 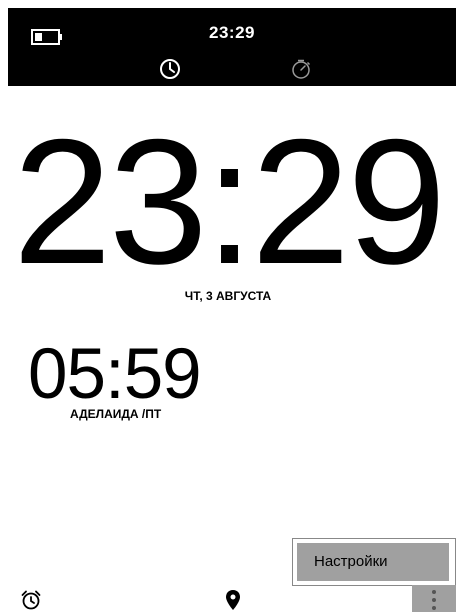 What do you see at coordinates (31, 600) in the screenshot?
I see `alarm-icon` at bounding box center [31, 600].